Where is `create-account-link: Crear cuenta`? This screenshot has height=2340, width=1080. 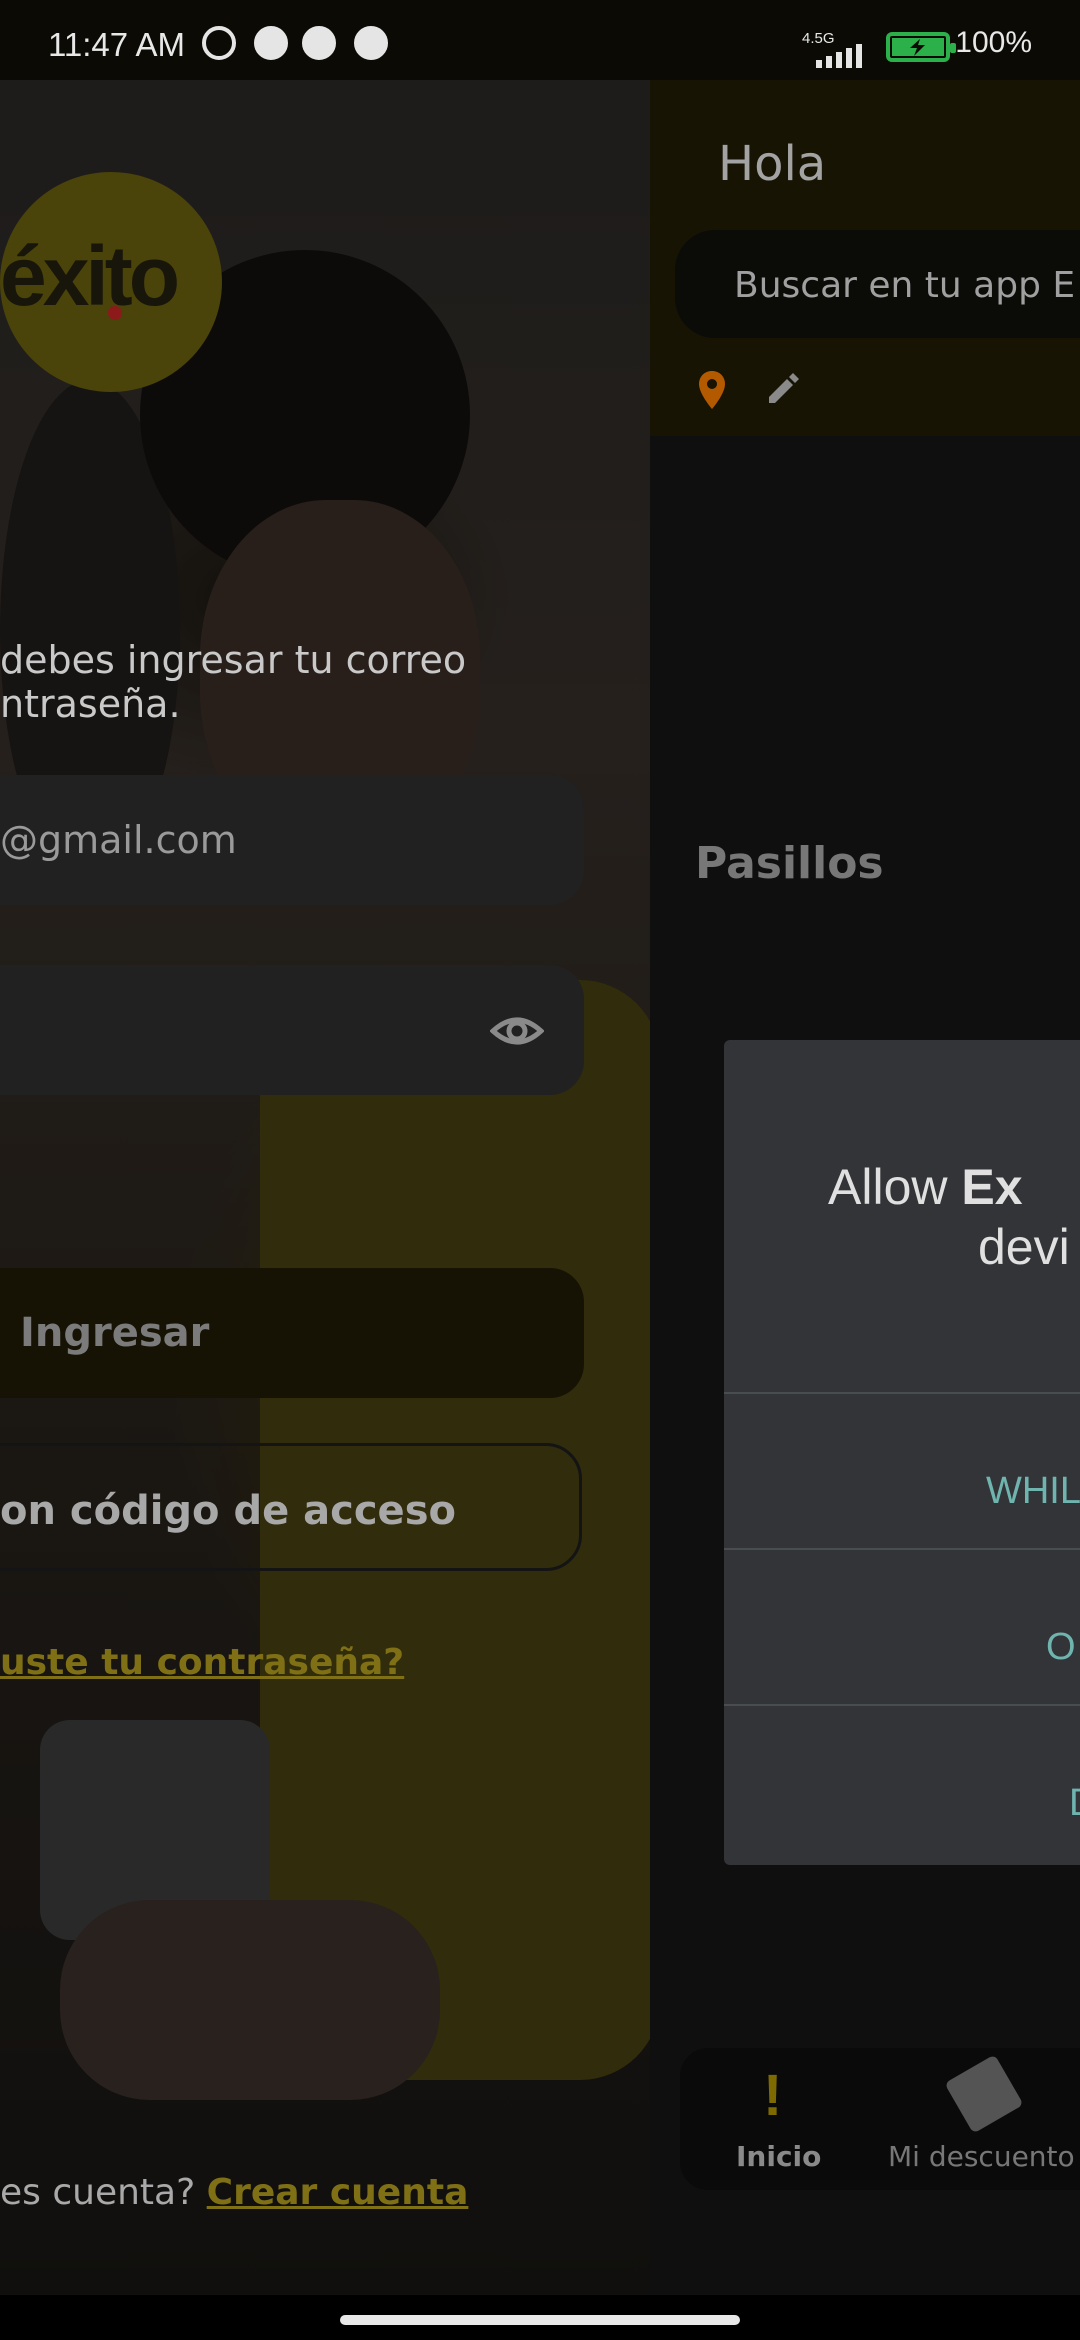
create-account-link: Crear cuenta is located at coordinates (338, 2192).